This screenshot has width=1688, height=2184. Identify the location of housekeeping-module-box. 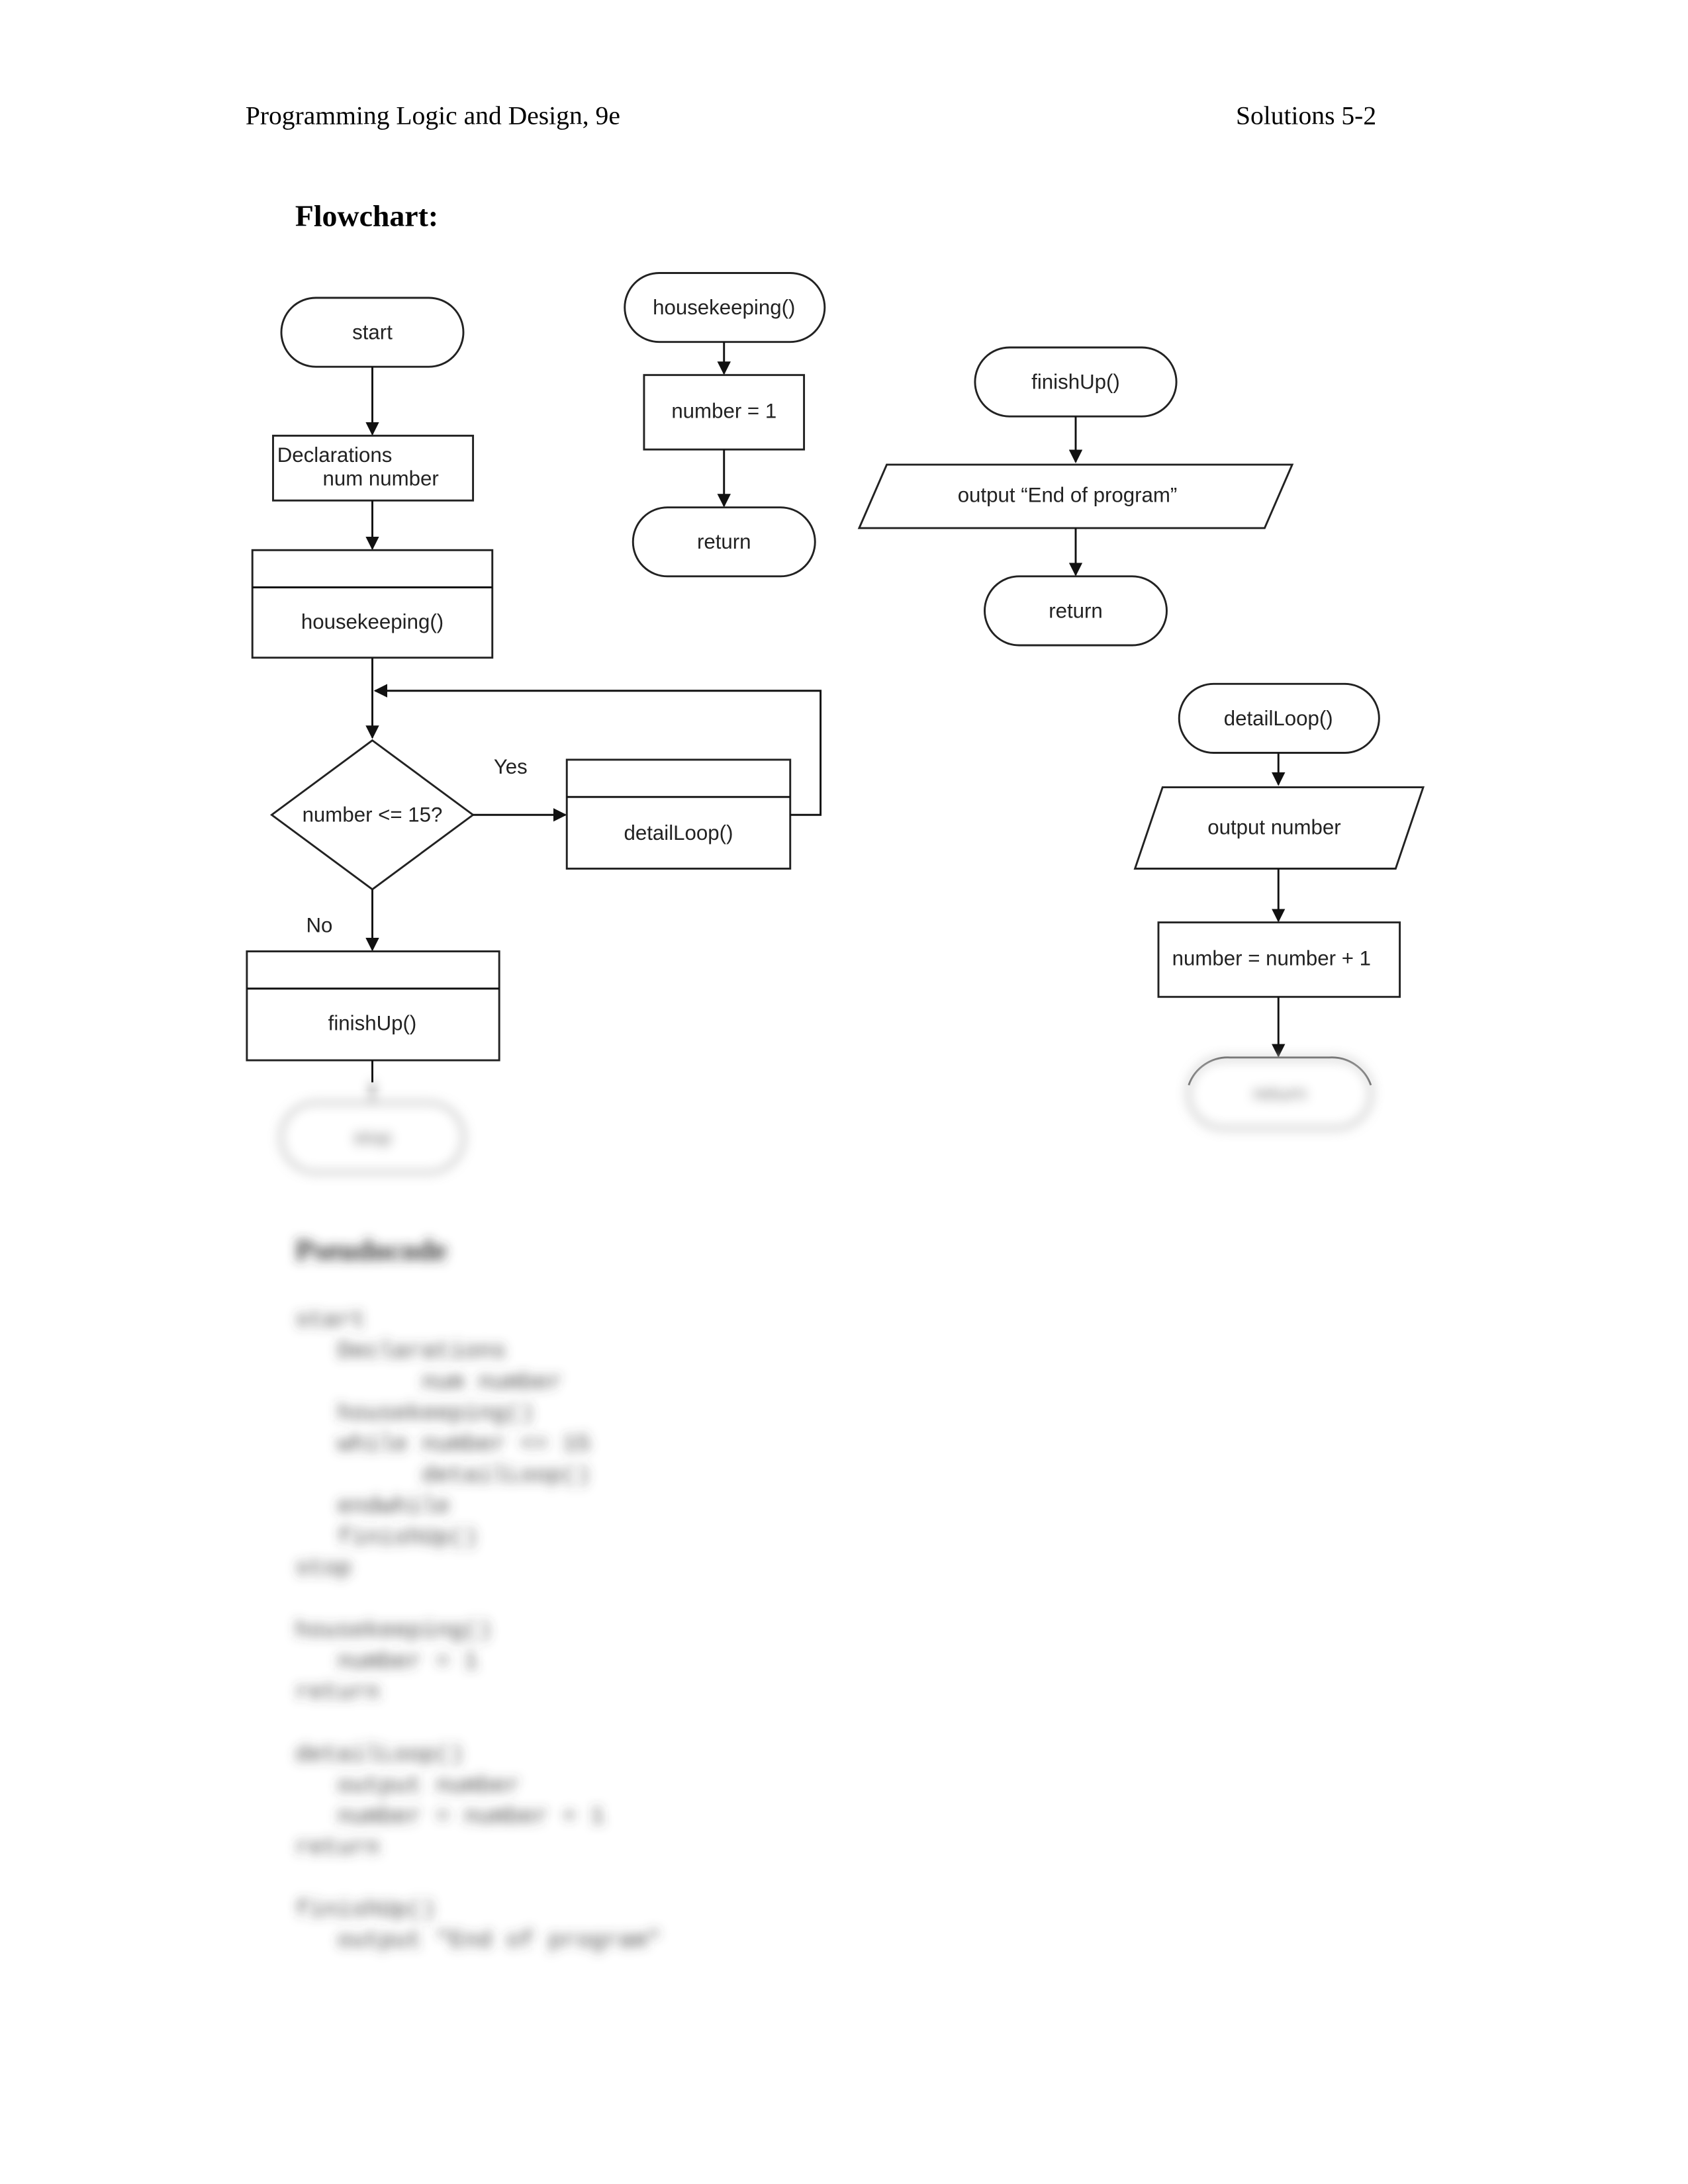
(373, 604).